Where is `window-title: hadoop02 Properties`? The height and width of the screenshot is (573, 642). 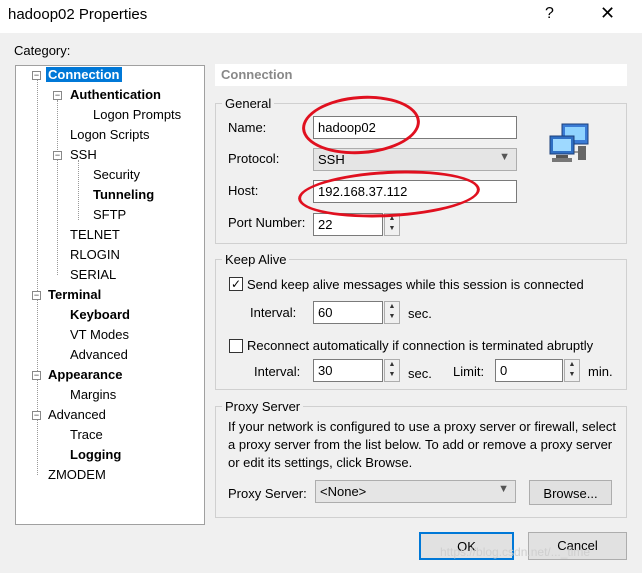 window-title: hadoop02 Properties is located at coordinates (78, 14).